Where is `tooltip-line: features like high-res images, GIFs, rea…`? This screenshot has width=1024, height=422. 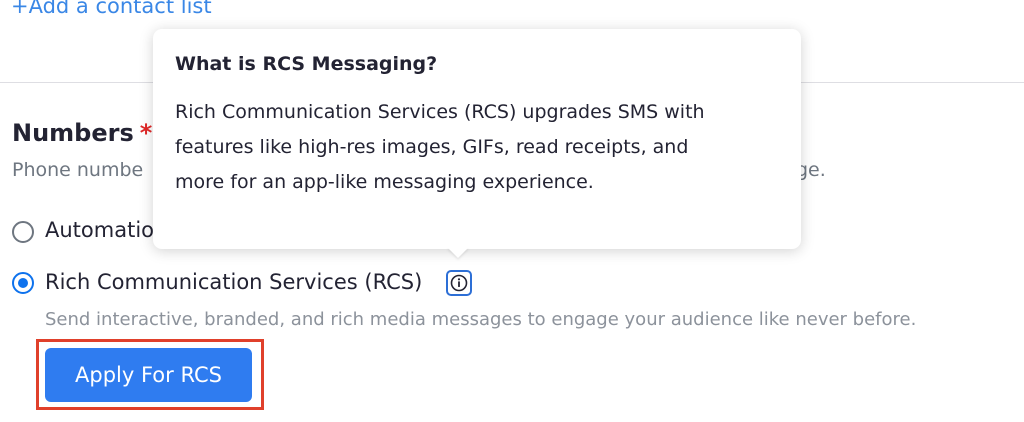 tooltip-line: features like high-res images, GIFs, rea… is located at coordinates (432, 147).